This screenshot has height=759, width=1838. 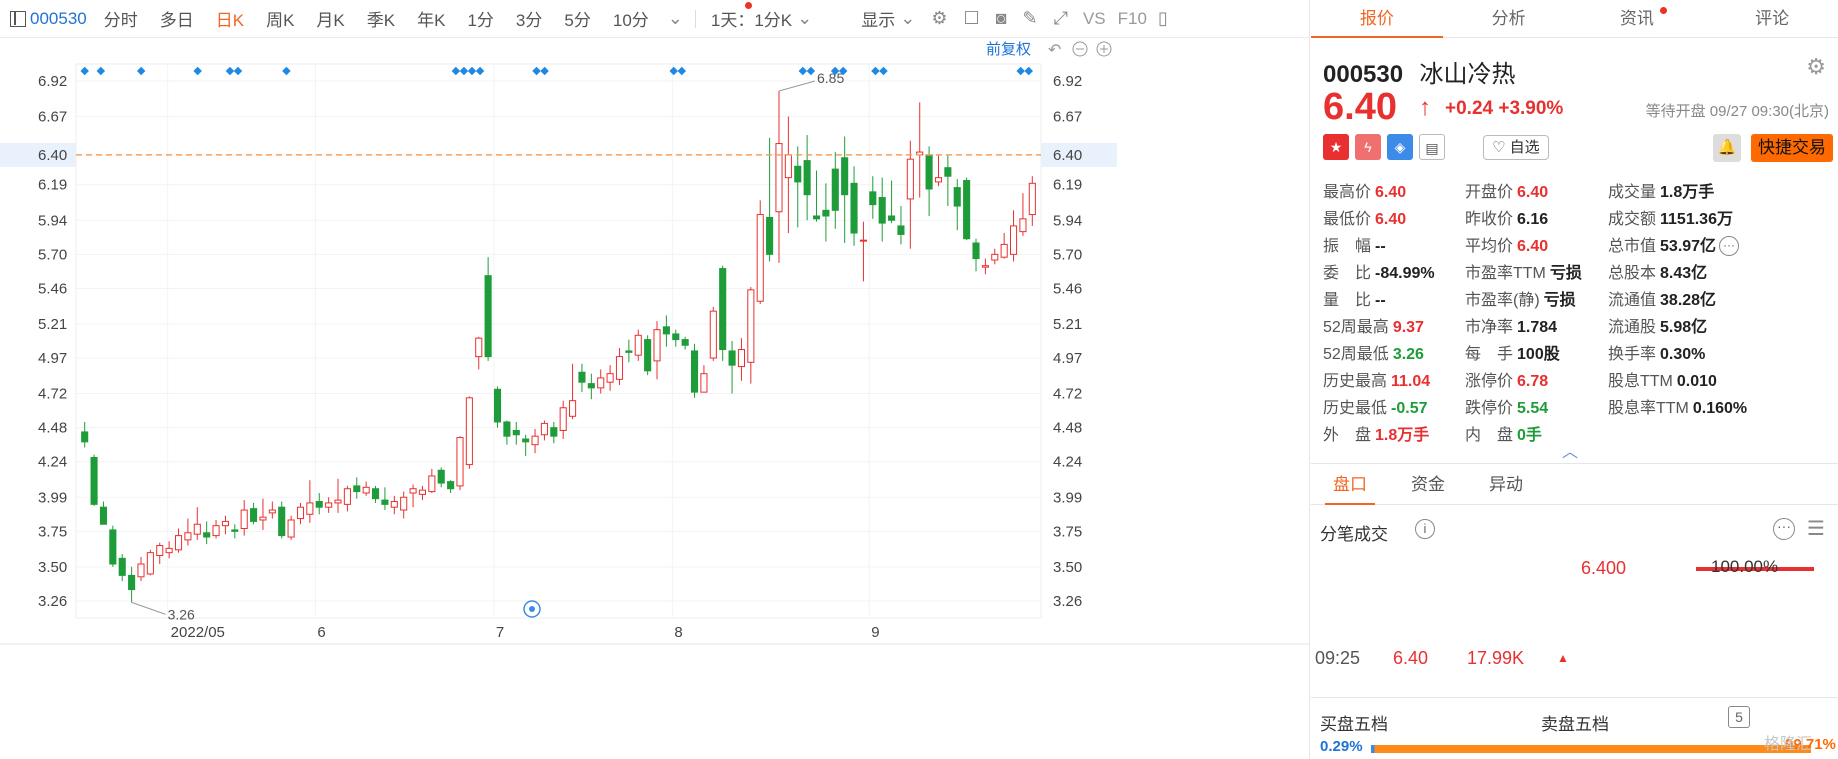 What do you see at coordinates (1428, 484) in the screenshot?
I see `tab-fund-flow: 资金` at bounding box center [1428, 484].